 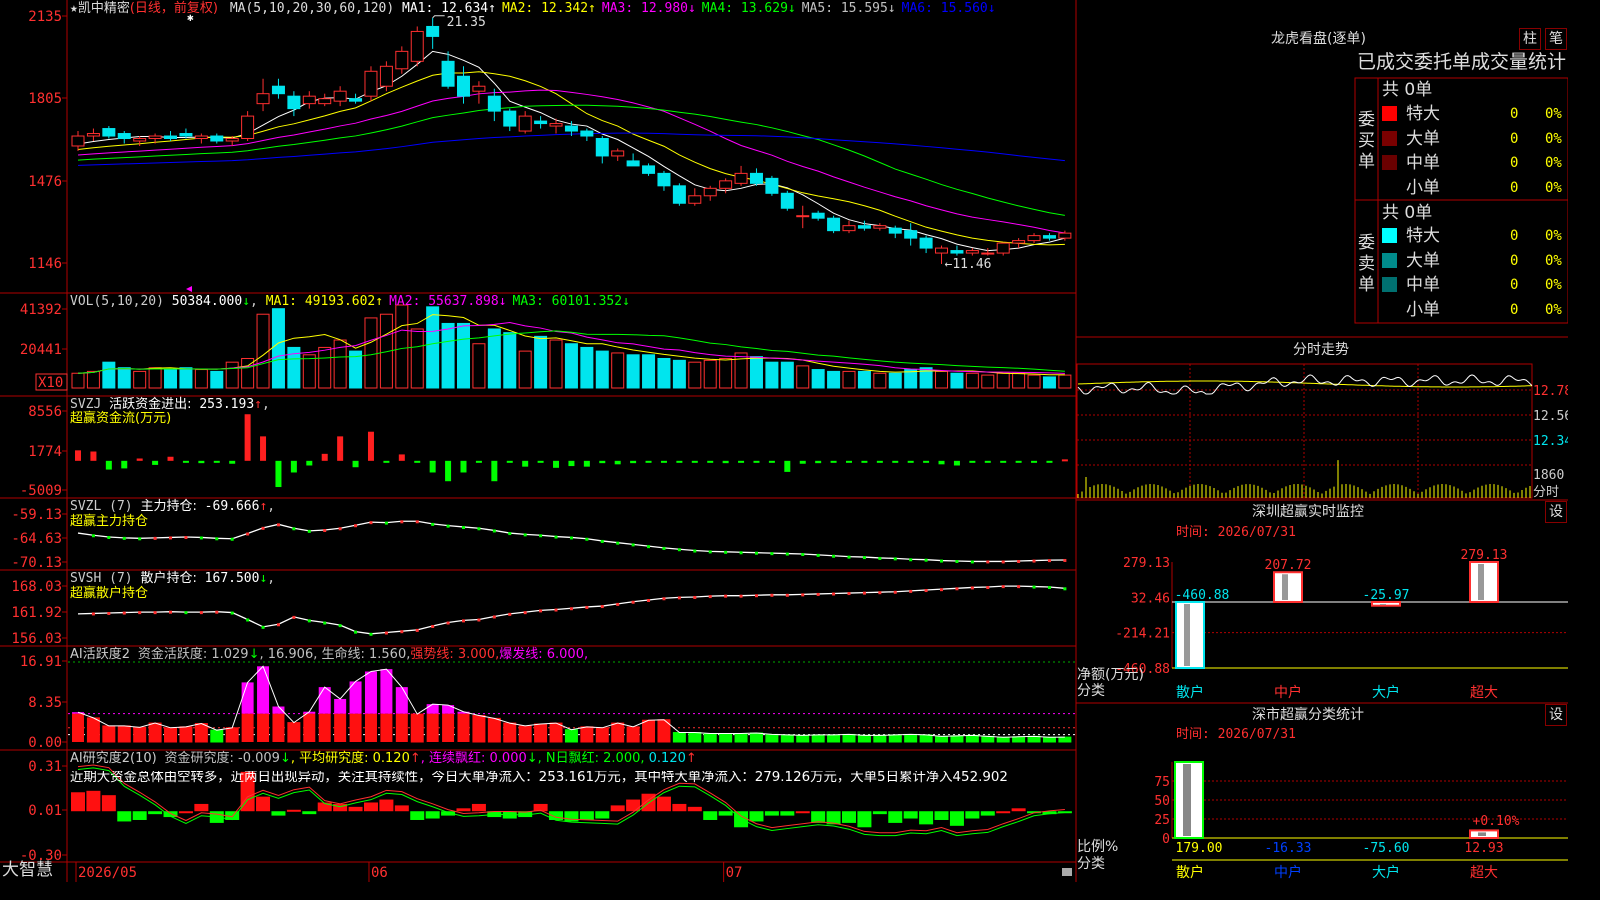 I want to click on bar-mode-button: 柱, so click(x=1530, y=39).